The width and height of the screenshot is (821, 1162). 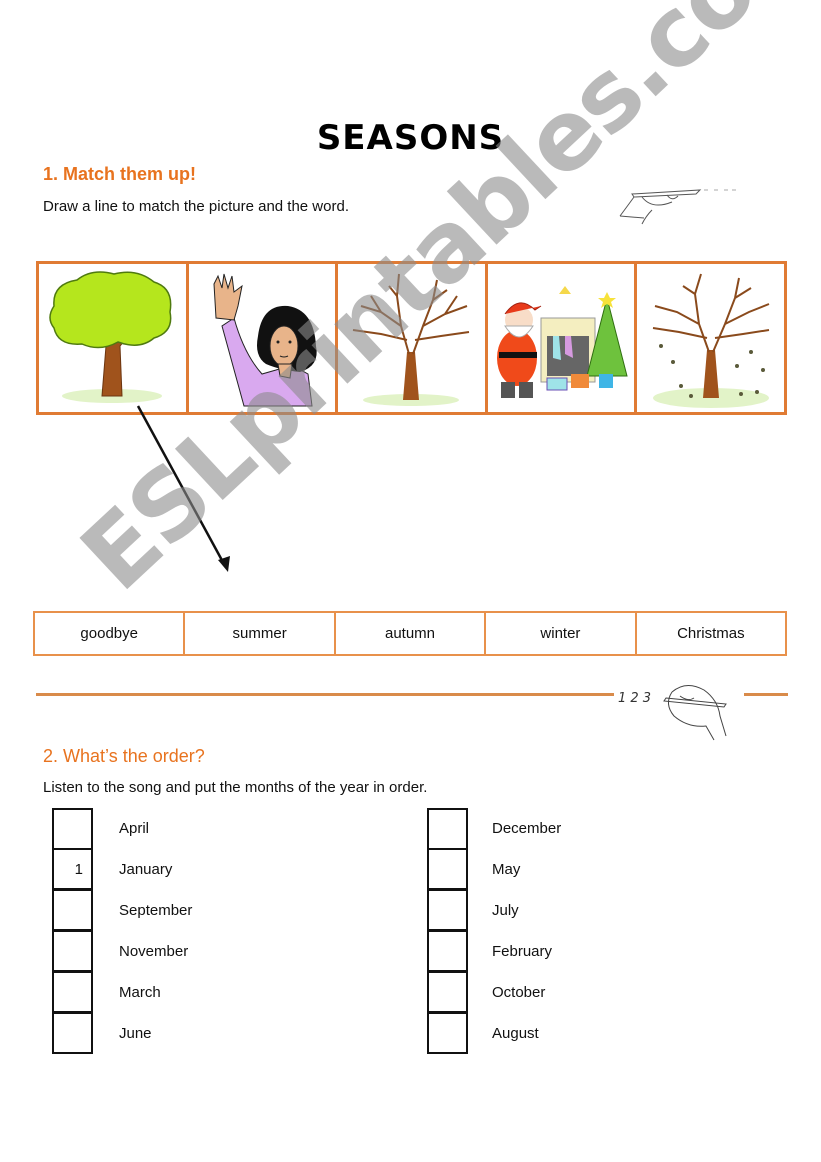 I want to click on santa-christmas-image, so click(x=562, y=342).